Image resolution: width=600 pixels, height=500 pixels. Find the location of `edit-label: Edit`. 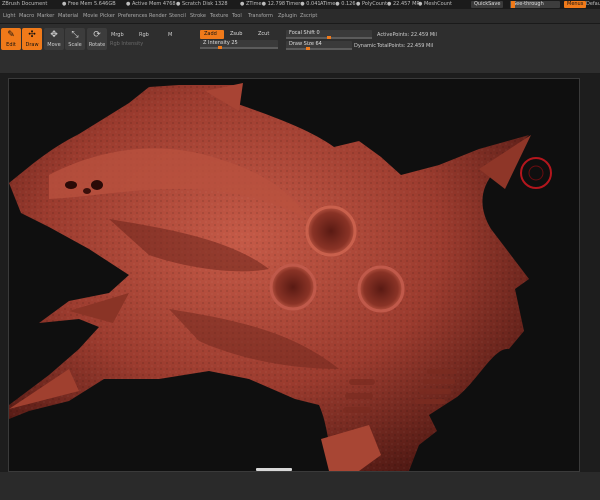

edit-label: Edit is located at coordinates (11, 45).